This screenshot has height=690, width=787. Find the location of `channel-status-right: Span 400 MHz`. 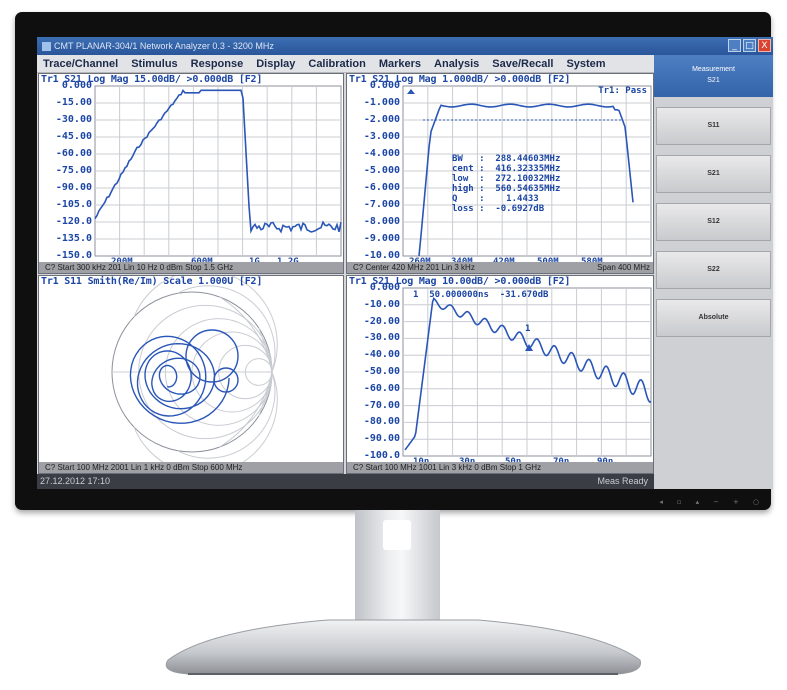

channel-status-right: Span 400 MHz is located at coordinates (623, 267).